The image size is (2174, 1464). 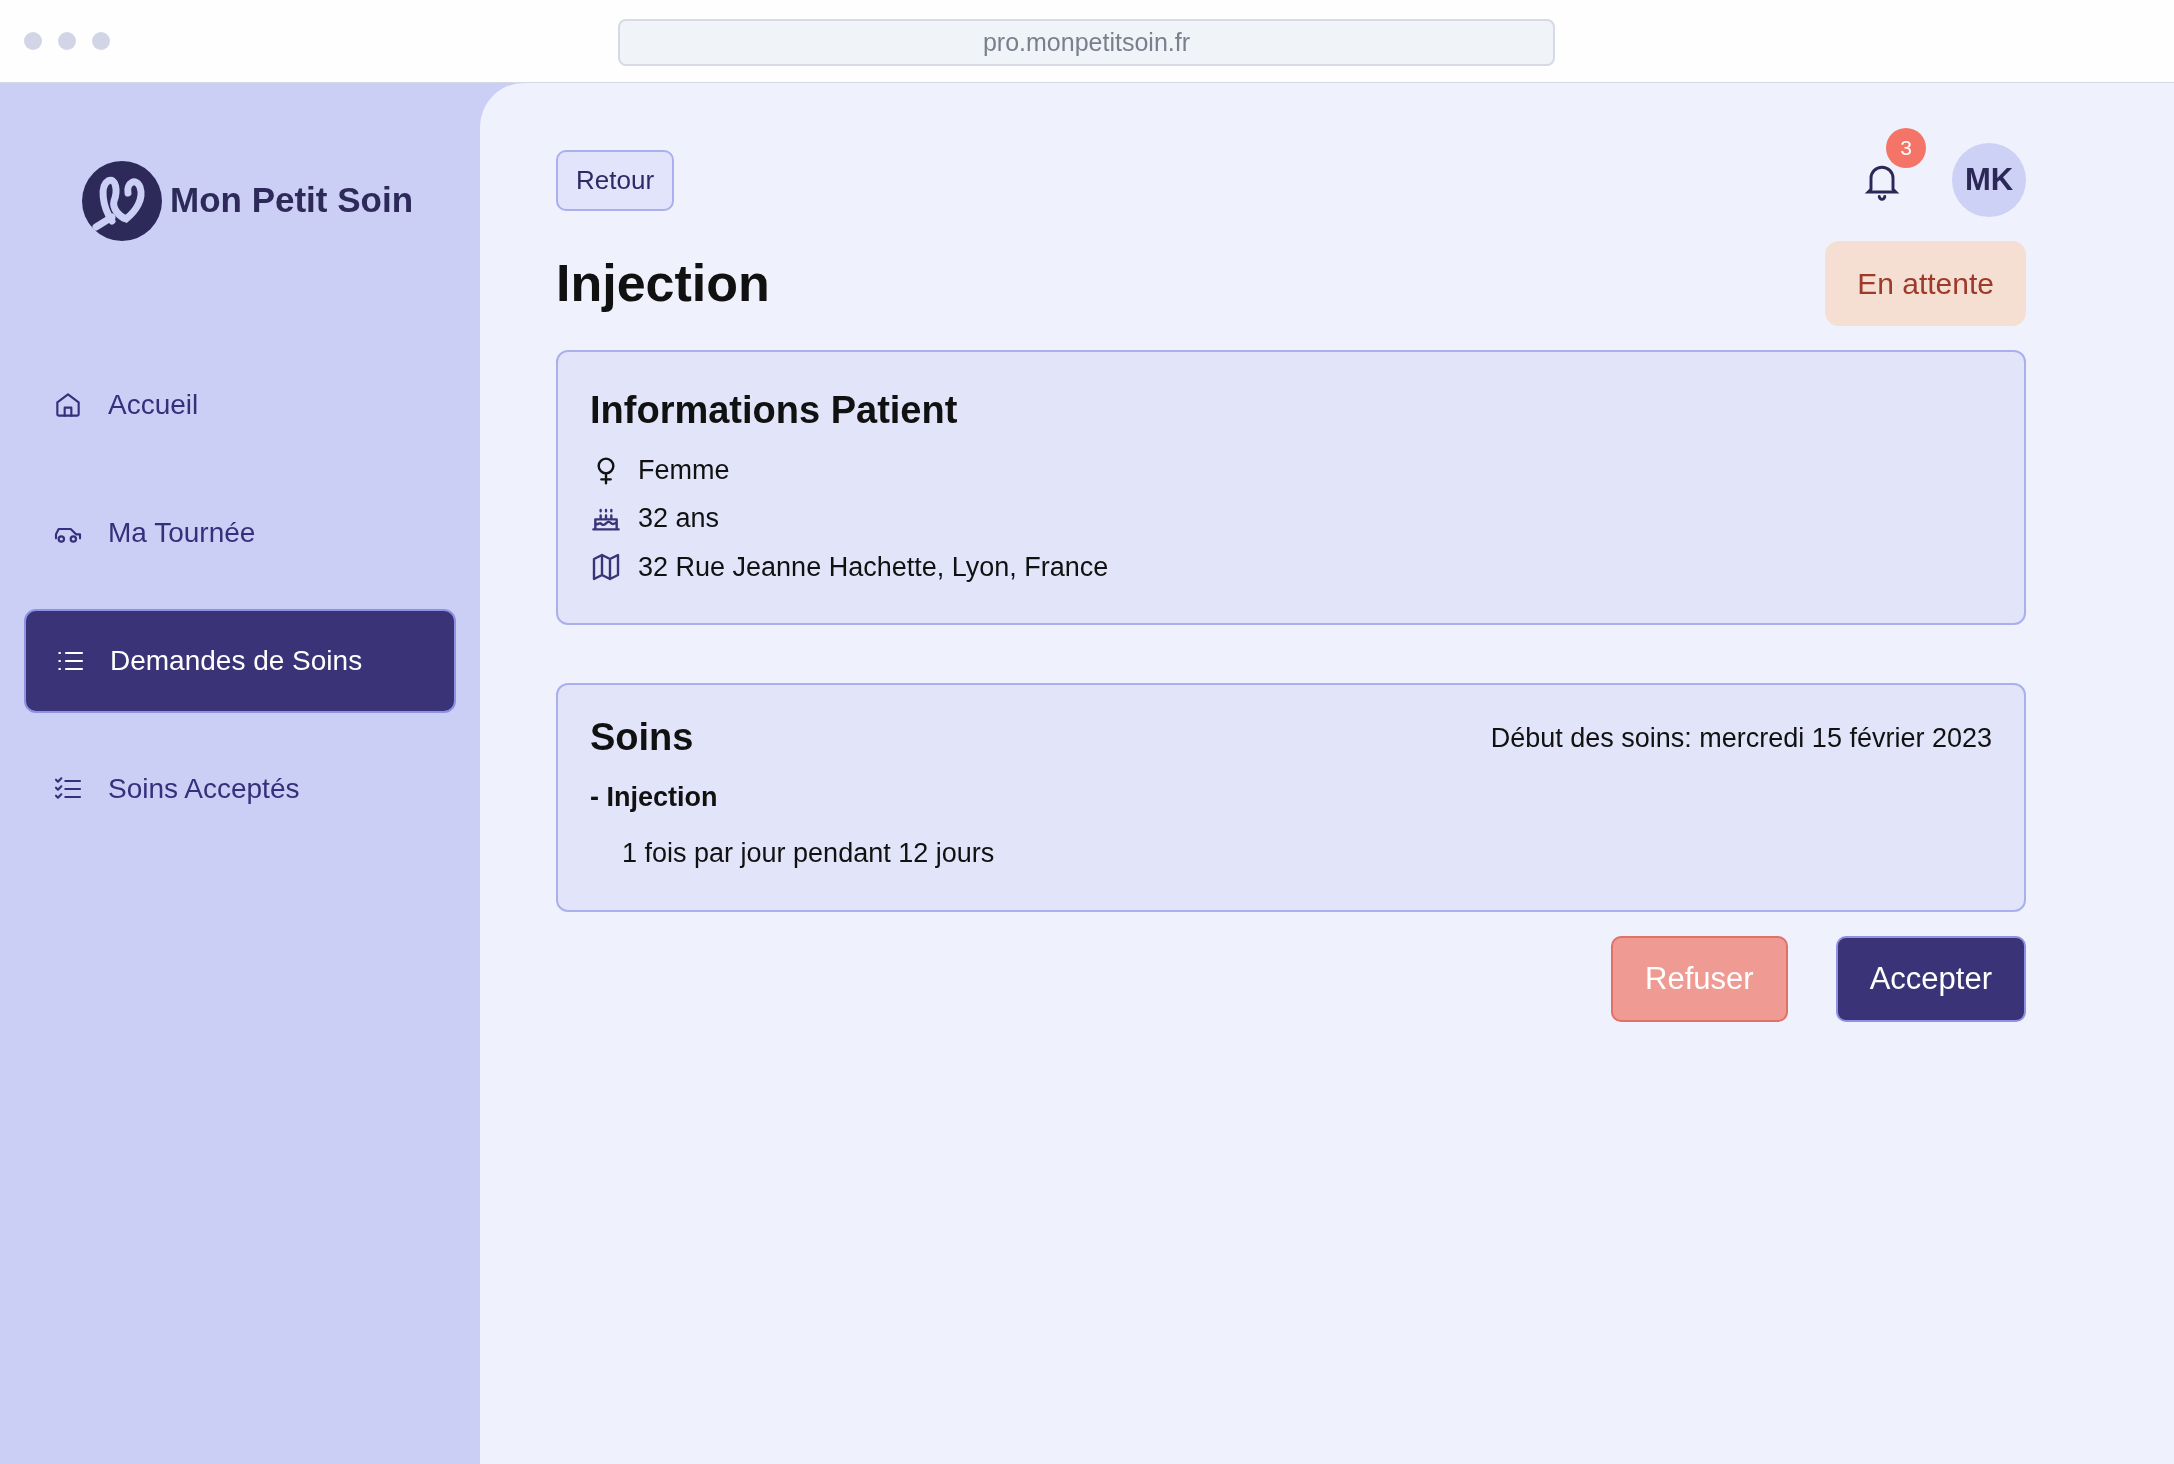 I want to click on card-title: Soins, so click(x=642, y=738).